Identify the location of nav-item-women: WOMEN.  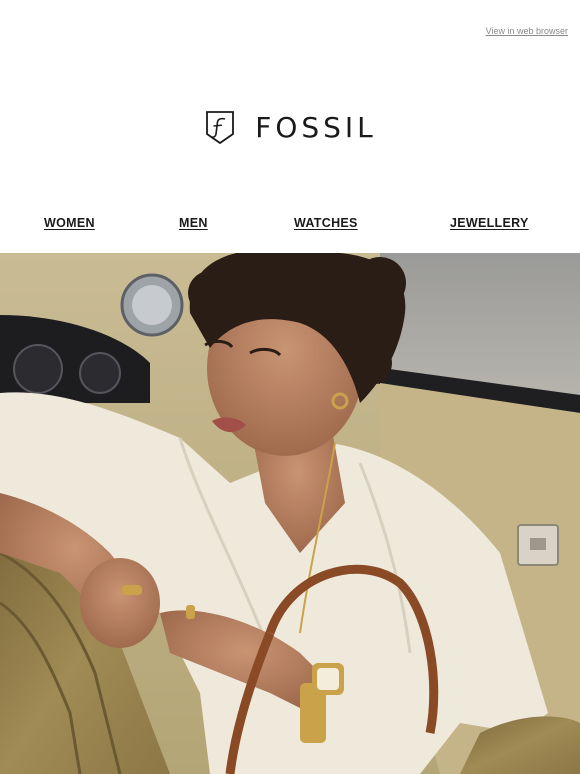
(69, 223).